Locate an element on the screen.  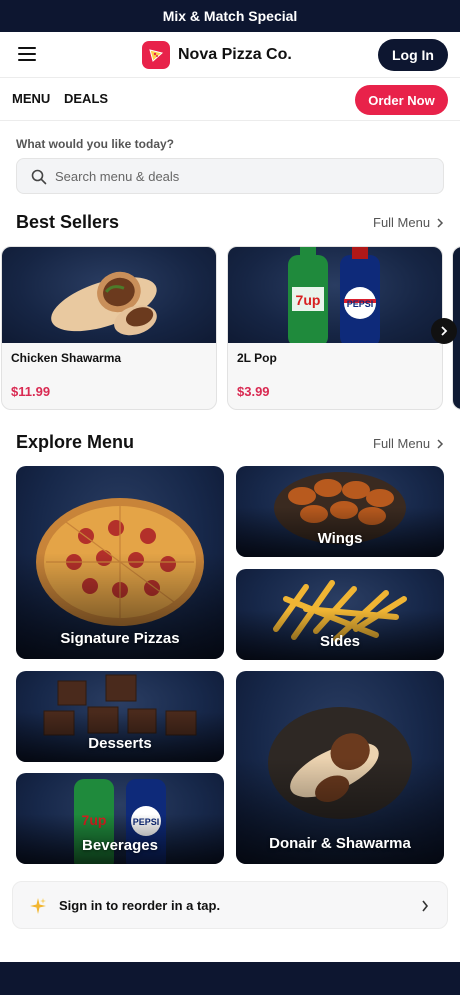
explore-menu-title: Explore Menu is located at coordinates (75, 442).